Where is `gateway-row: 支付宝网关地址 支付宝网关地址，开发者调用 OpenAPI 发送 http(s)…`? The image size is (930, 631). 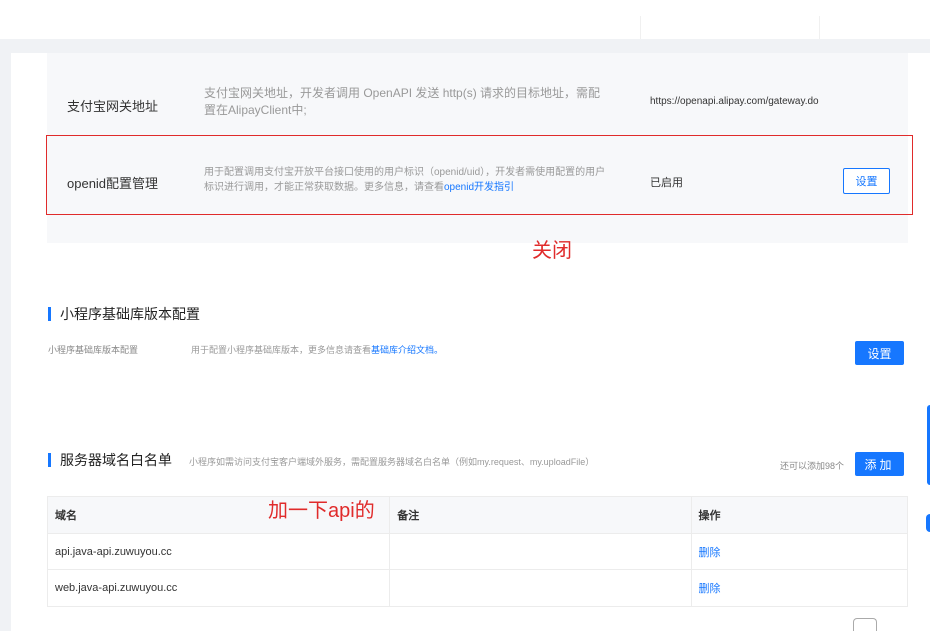 gateway-row: 支付宝网关地址 支付宝网关地址，开发者调用 OpenAPI 发送 http(s)… is located at coordinates (477, 103).